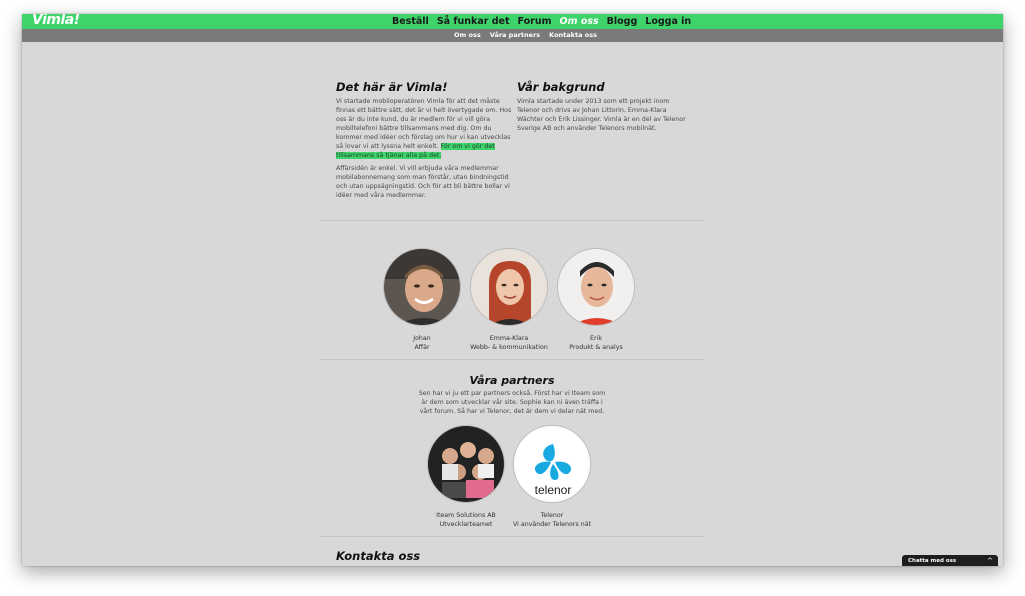 The image size is (1025, 596). What do you see at coordinates (535, 21) in the screenshot?
I see `nav-item-forum: Forum` at bounding box center [535, 21].